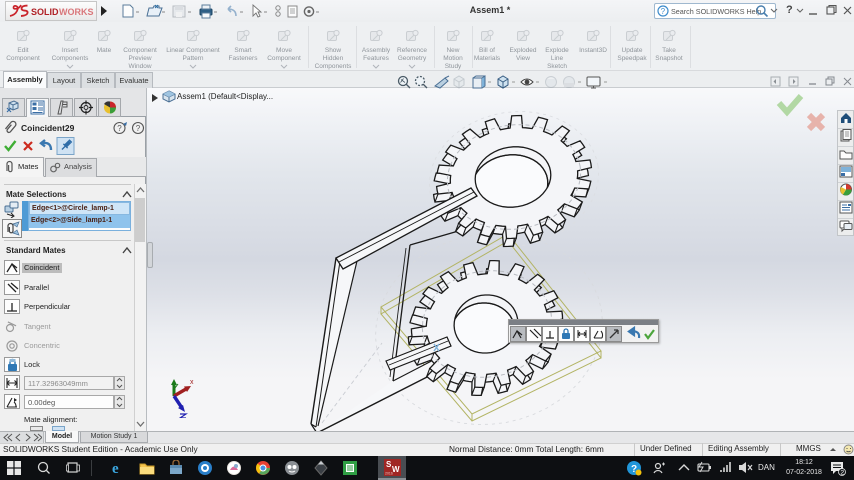  What do you see at coordinates (389, 474) in the screenshot?
I see `svg-text: 2016` at bounding box center [389, 474].